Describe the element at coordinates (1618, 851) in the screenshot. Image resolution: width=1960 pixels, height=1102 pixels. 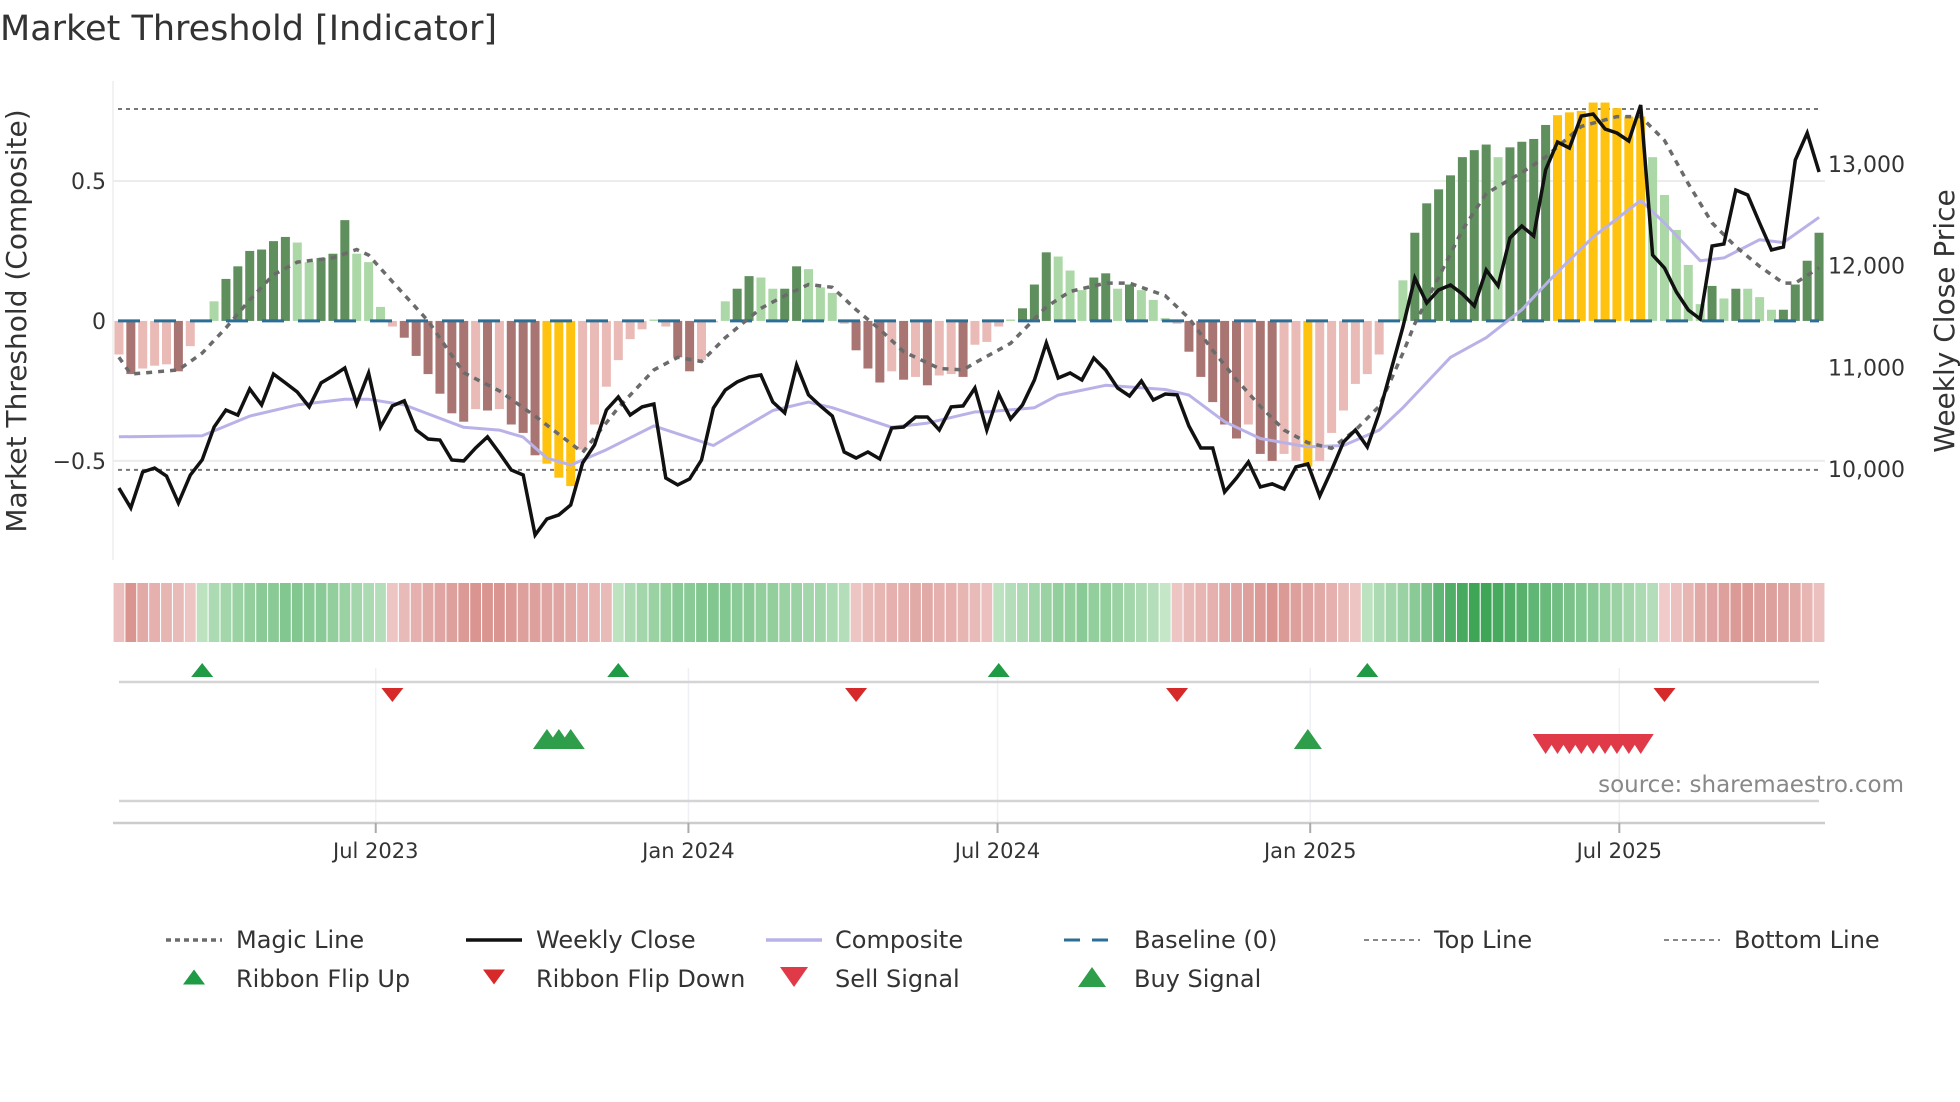
I see `x-tick-label: Jul 2025` at that location.